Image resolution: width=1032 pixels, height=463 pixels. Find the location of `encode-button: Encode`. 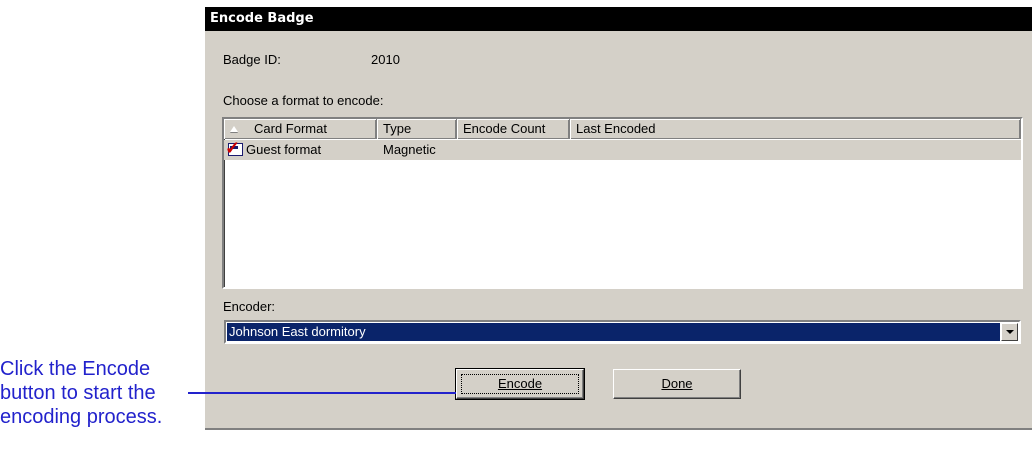

encode-button: Encode is located at coordinates (520, 384).